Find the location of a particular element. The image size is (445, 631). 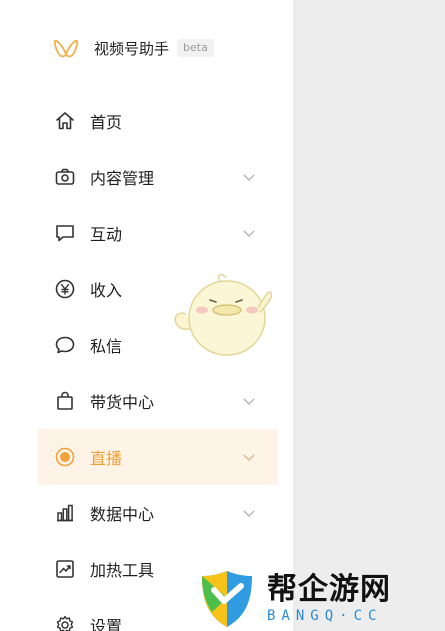

nav-item-interaction: 互动 is located at coordinates (146, 233).